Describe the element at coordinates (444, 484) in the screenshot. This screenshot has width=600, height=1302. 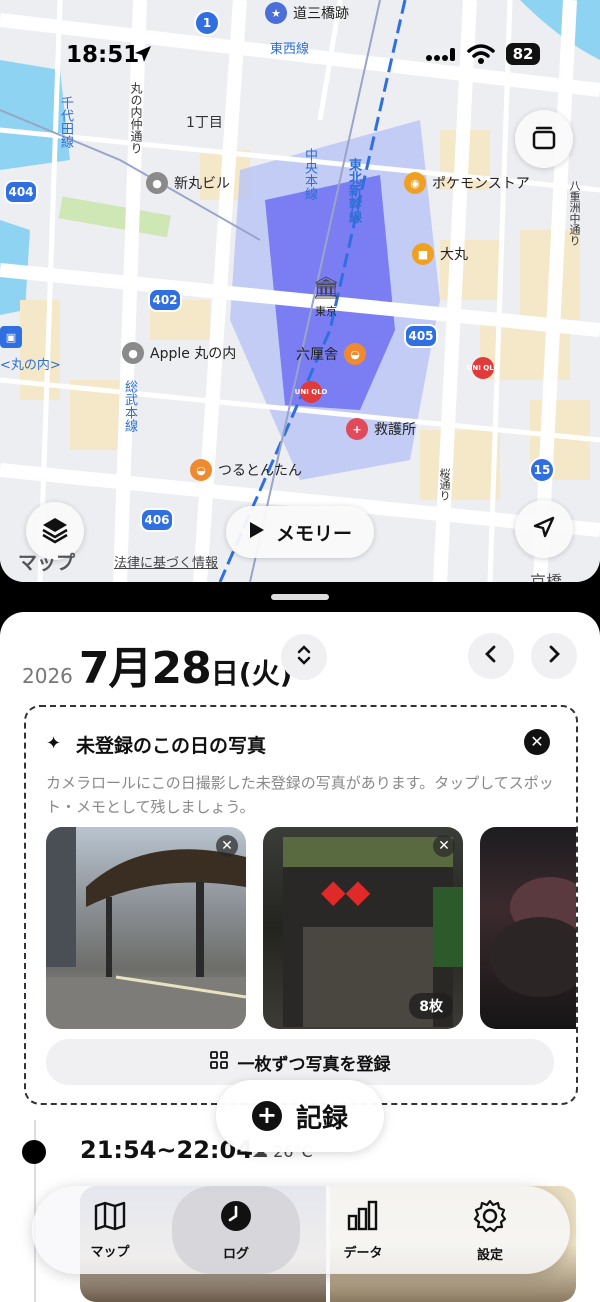
I see `road-label: 桜通り` at that location.